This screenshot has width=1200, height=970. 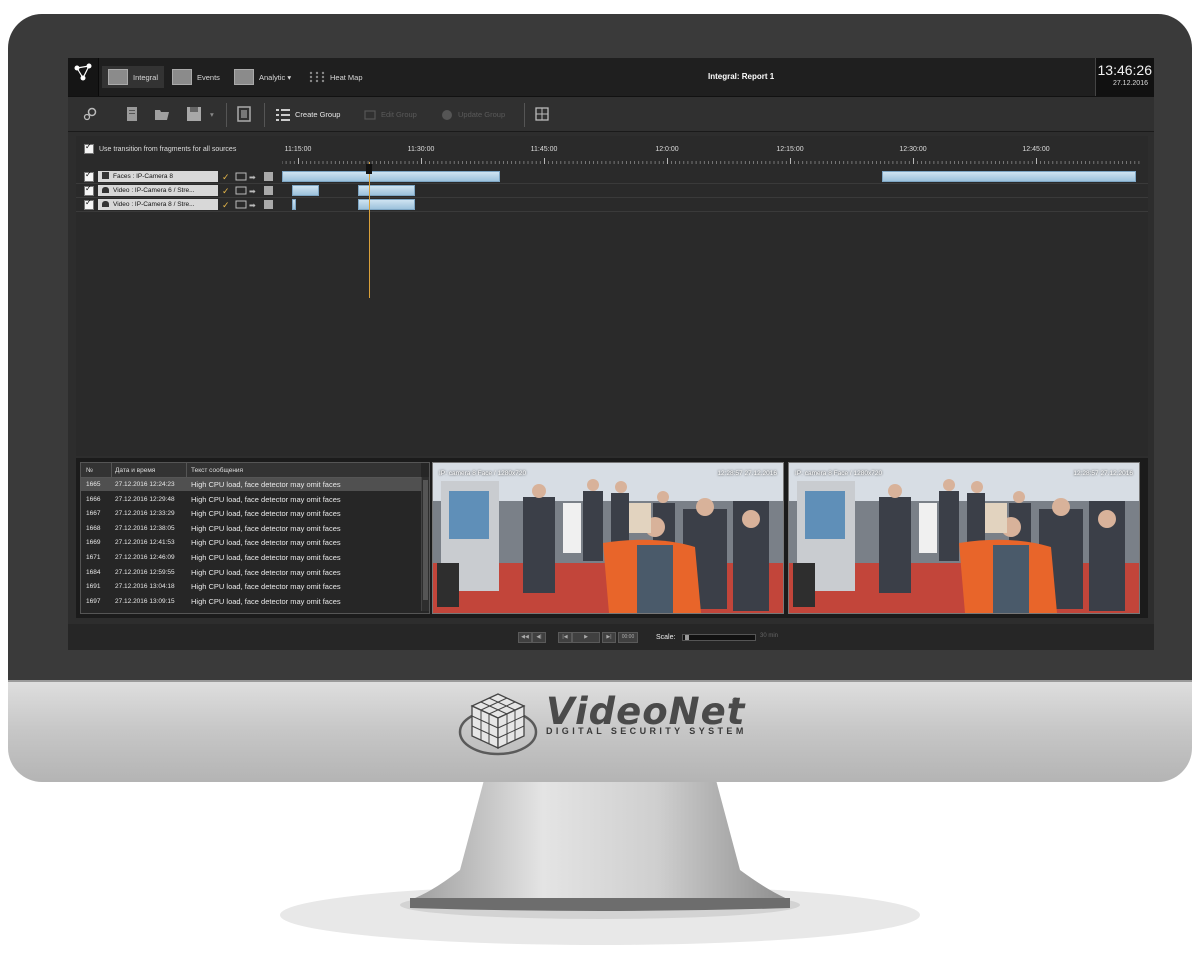 I want to click on update-group-icon, so click(x=447, y=115).